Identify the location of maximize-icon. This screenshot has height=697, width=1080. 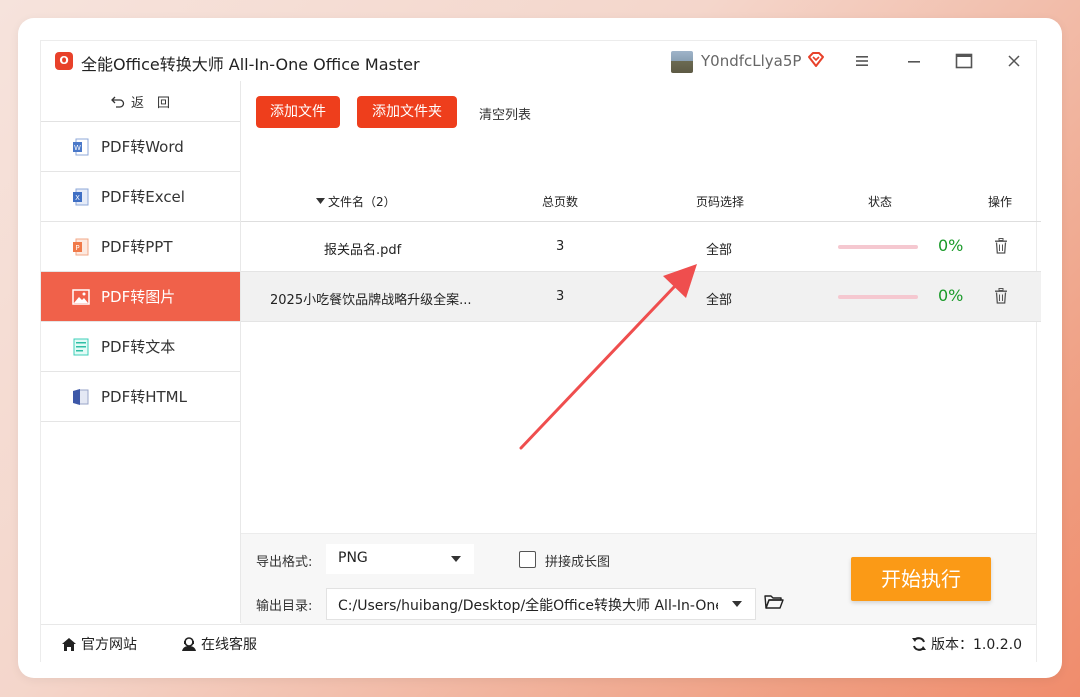
(964, 61).